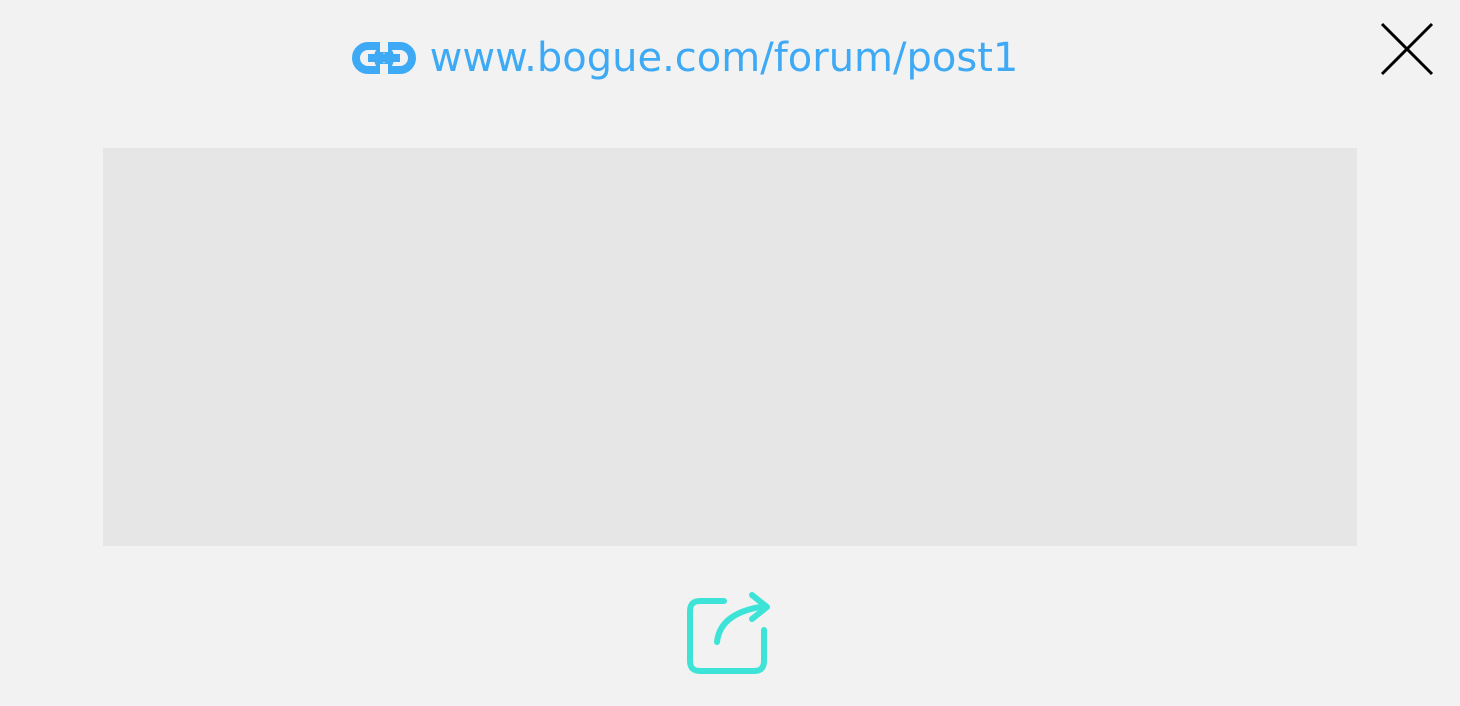 The width and height of the screenshot is (1460, 706). Describe the element at coordinates (724, 58) in the screenshot. I see `shared-link-url: www.bogue.com/forum/post1` at that location.